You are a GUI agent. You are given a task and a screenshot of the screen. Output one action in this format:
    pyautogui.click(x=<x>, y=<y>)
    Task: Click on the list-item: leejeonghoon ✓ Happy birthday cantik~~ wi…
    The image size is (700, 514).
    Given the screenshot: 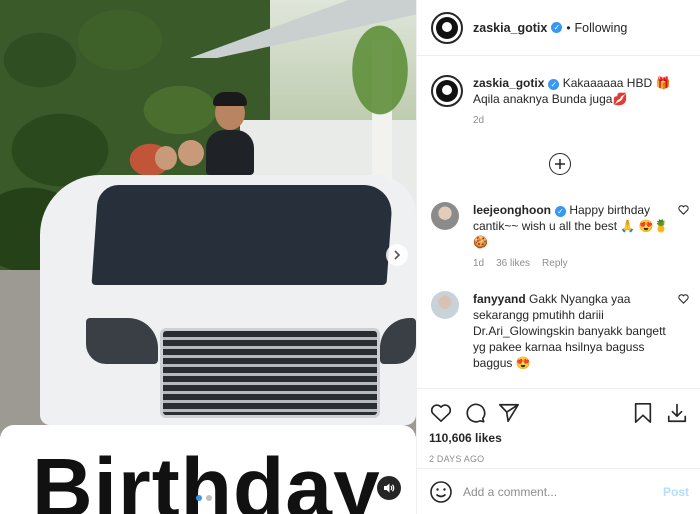 What is the action you would take?
    pyautogui.click(x=562, y=237)
    